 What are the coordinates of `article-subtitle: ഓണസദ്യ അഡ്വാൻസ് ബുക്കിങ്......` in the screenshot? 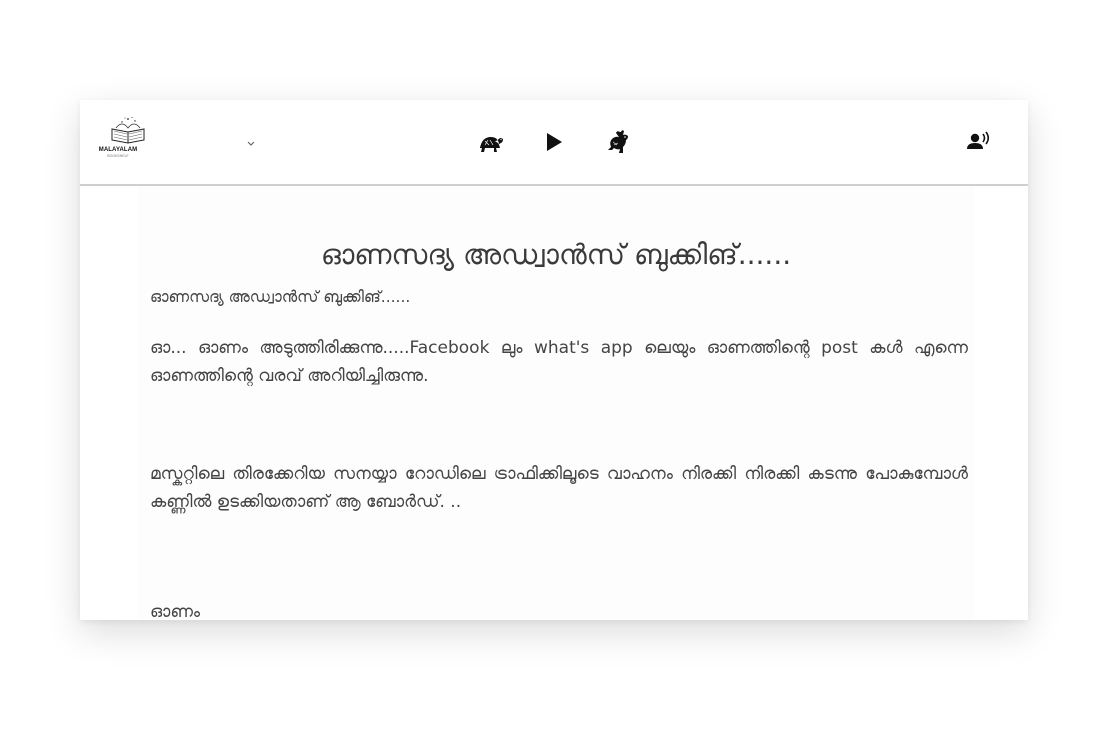 It's located at (280, 297).